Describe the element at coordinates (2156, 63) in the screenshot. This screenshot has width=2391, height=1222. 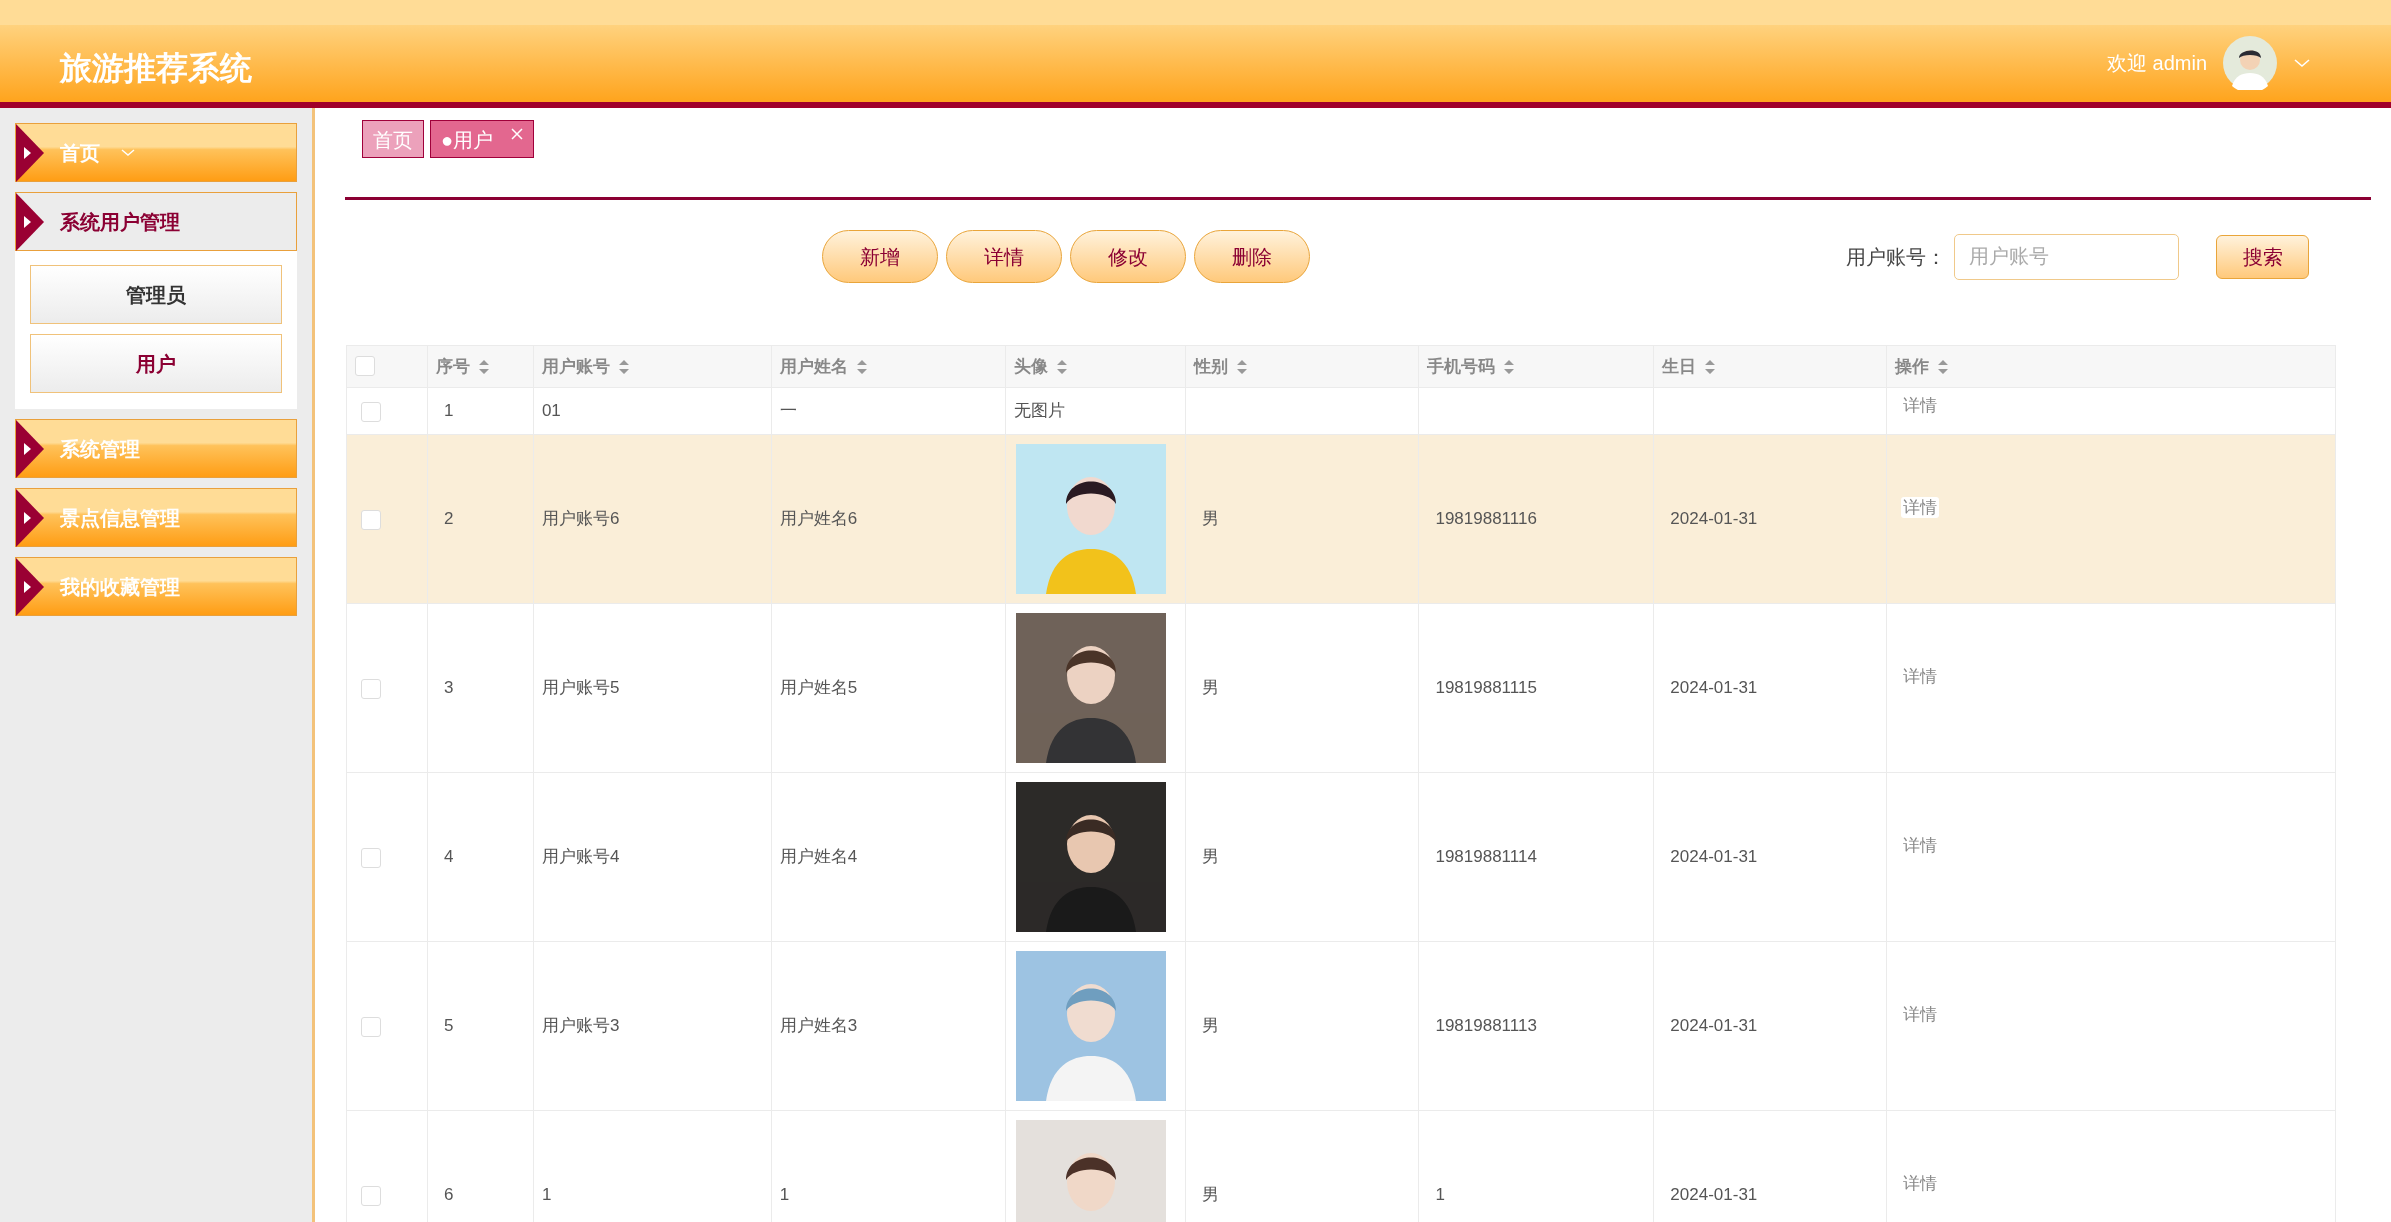
I see `welcome-text: 欢迎 admin` at that location.